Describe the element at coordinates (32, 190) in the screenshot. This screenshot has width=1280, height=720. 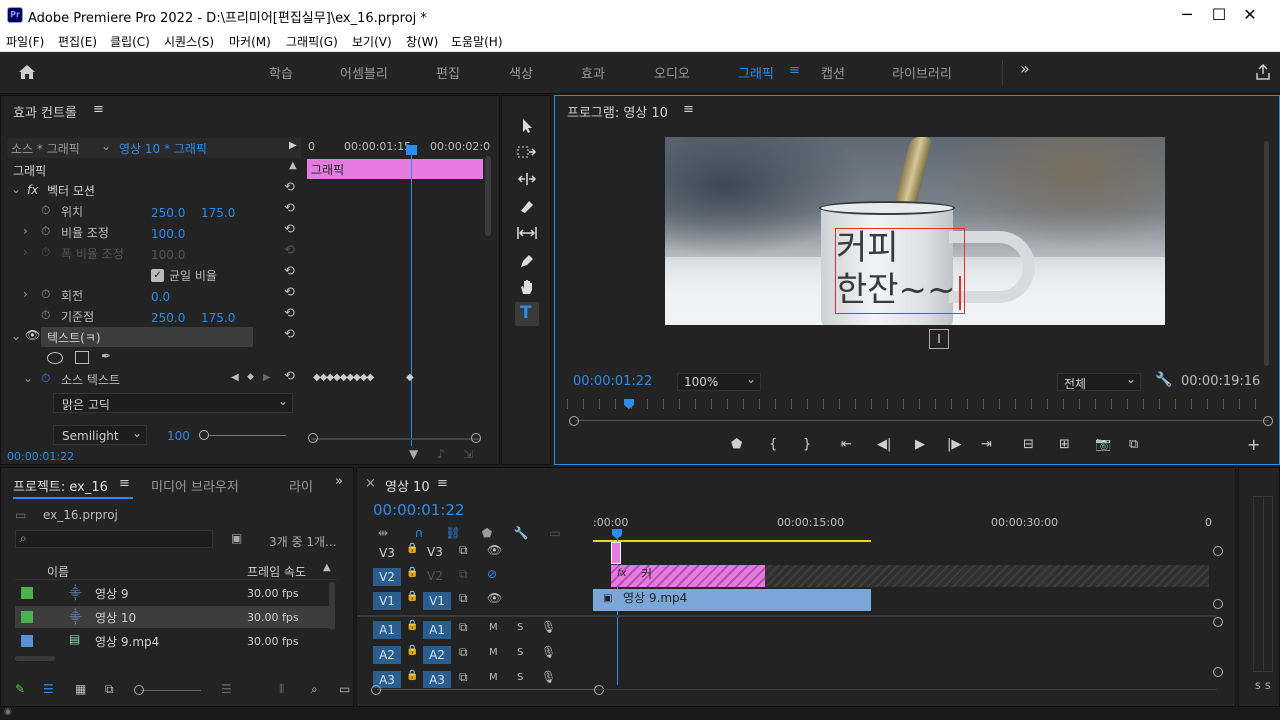
I see `fx-badge: fx` at that location.